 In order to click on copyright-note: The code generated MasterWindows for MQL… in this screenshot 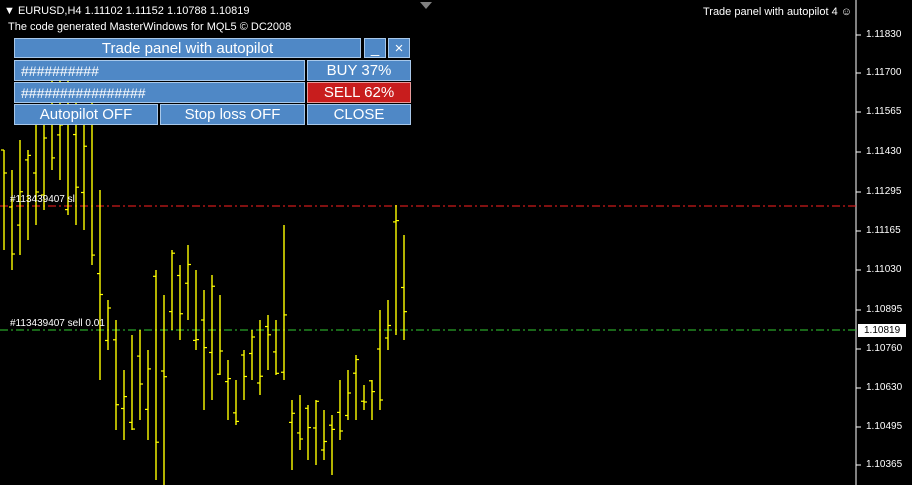, I will do `click(150, 27)`.